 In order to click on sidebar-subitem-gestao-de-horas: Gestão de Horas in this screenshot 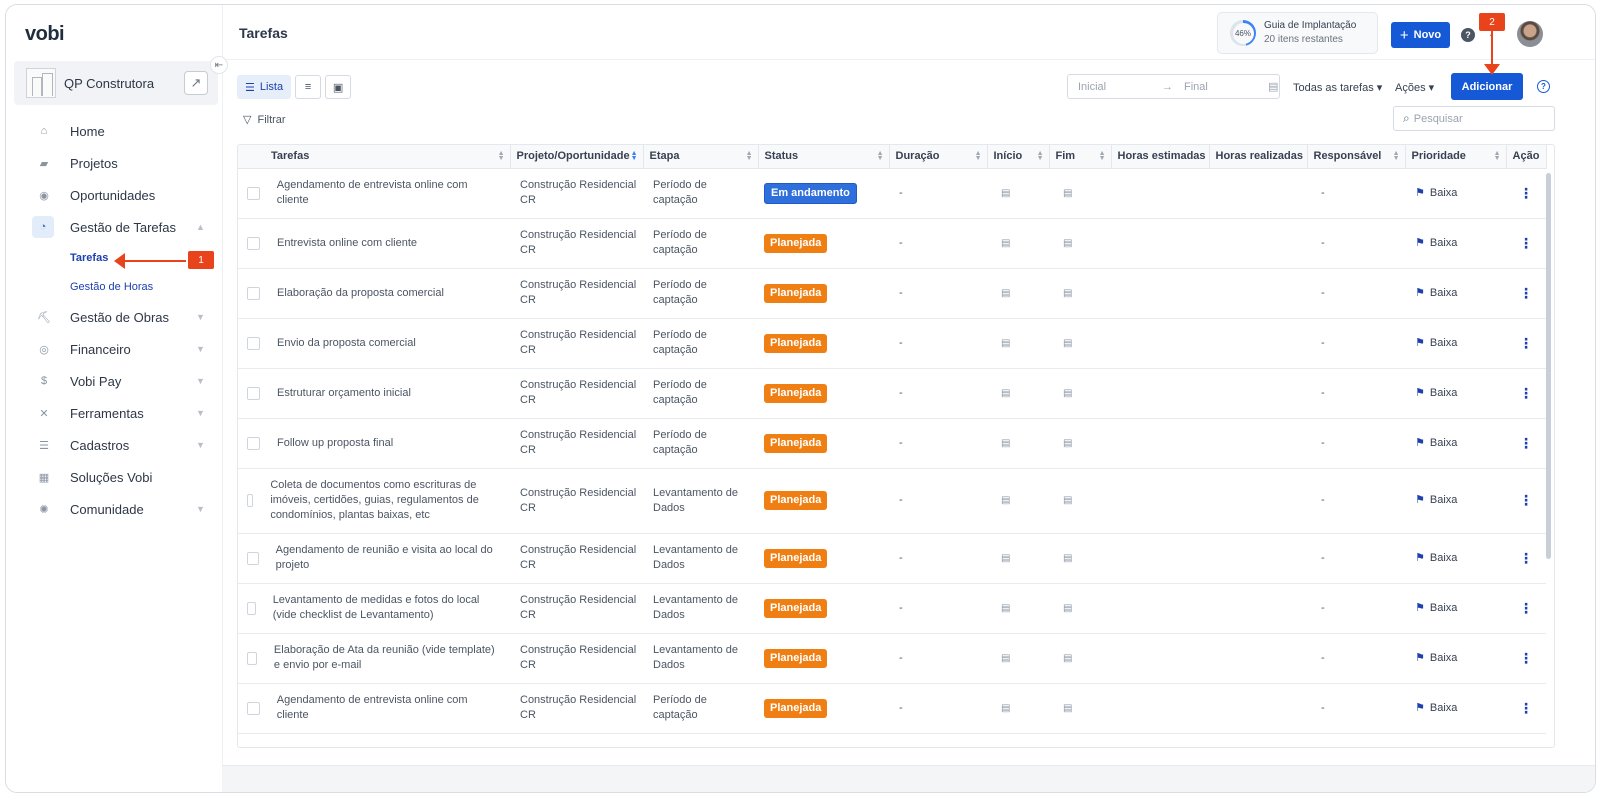, I will do `click(114, 286)`.